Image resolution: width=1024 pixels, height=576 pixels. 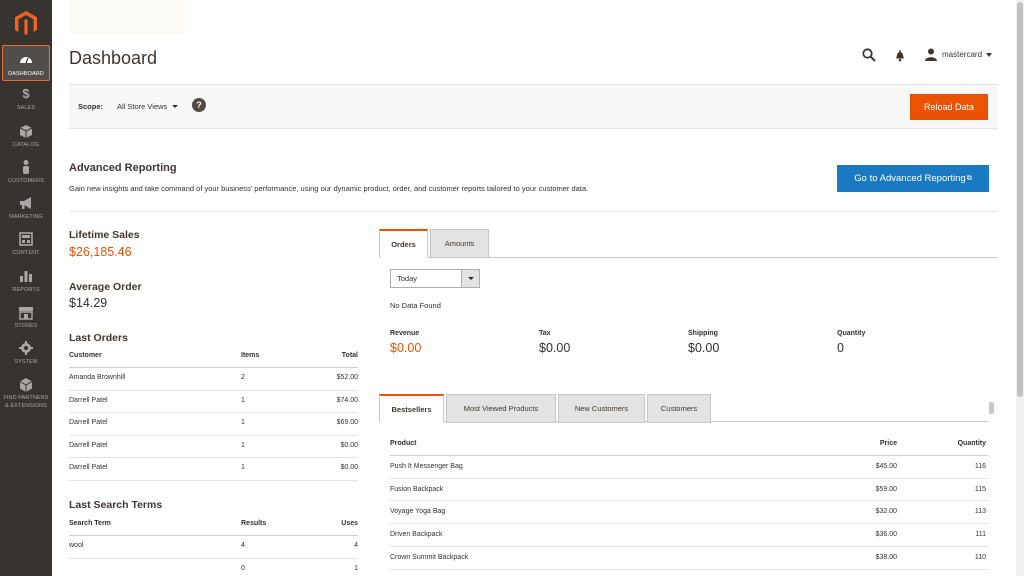 I want to click on last-search-terms-table: Search Term Results Uses wool 4 4 01, so click(x=213, y=545).